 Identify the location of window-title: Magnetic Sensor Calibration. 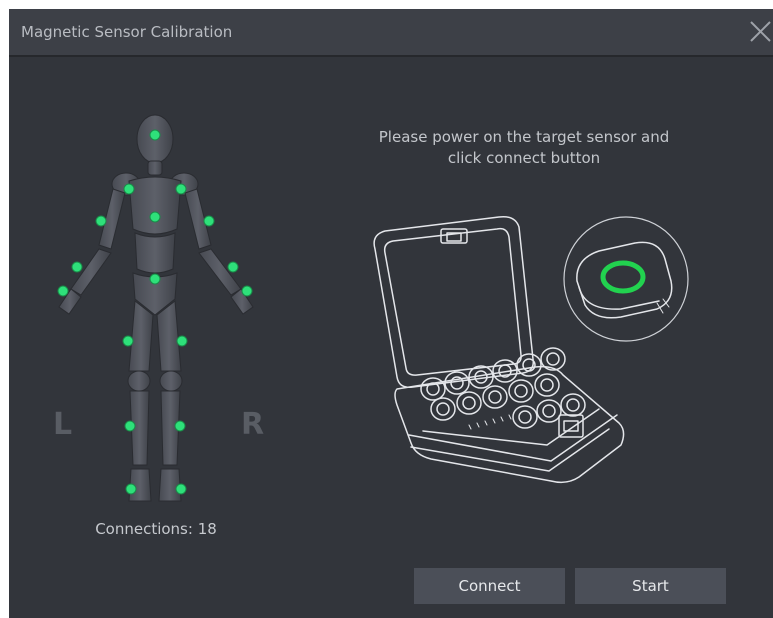
(127, 32).